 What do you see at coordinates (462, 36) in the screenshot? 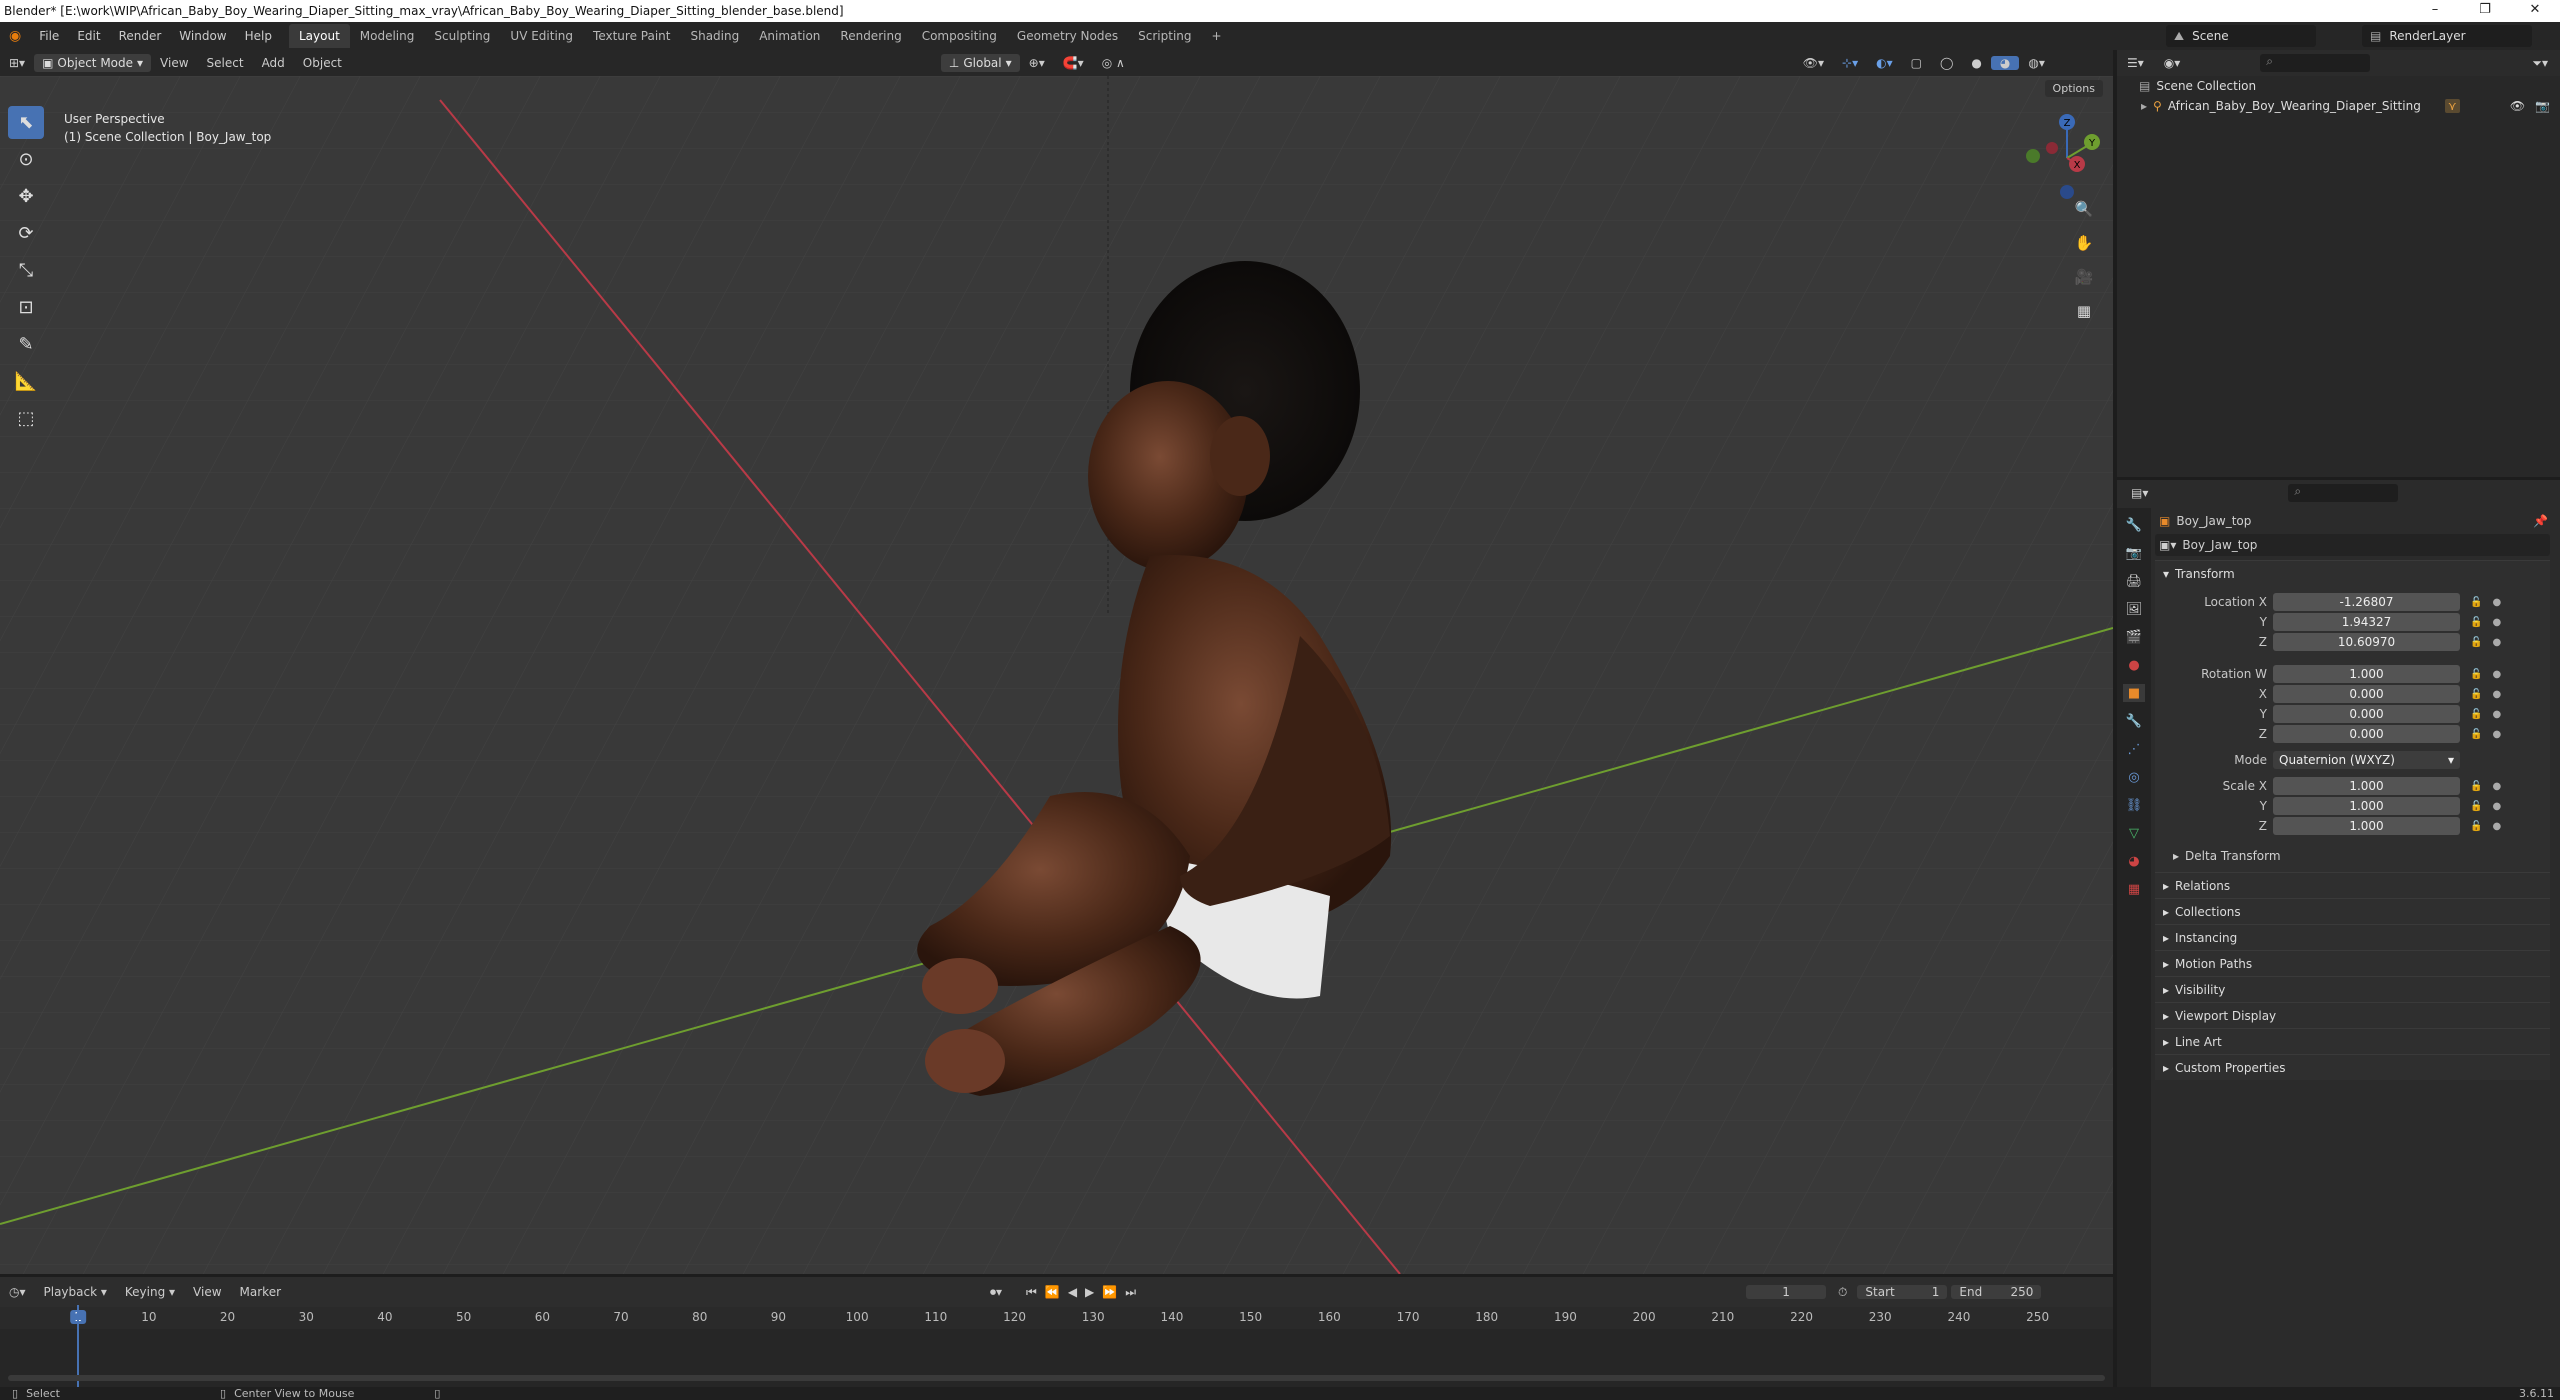
I see `tab-sculpting: Sculpting` at bounding box center [462, 36].